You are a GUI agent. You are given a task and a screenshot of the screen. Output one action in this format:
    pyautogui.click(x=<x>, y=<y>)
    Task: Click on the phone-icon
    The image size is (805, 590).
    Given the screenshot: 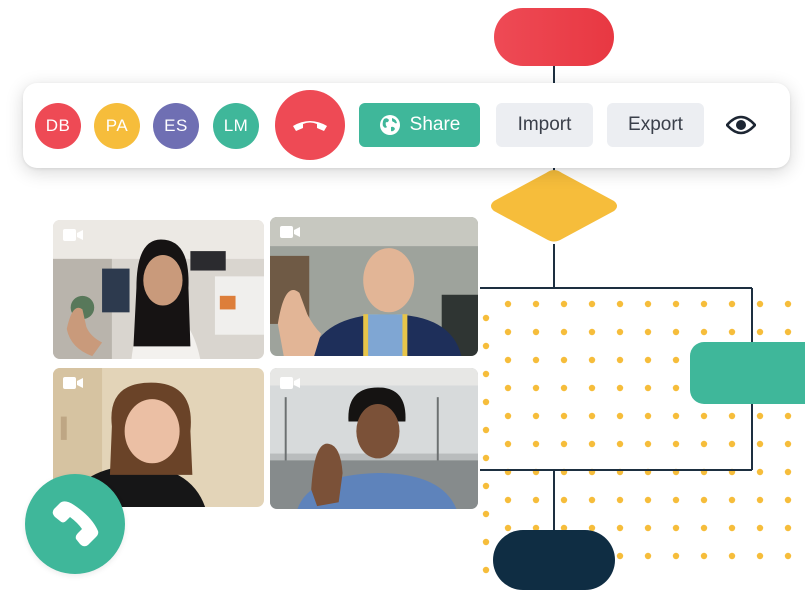 What is the action you would take?
    pyautogui.click(x=75, y=524)
    